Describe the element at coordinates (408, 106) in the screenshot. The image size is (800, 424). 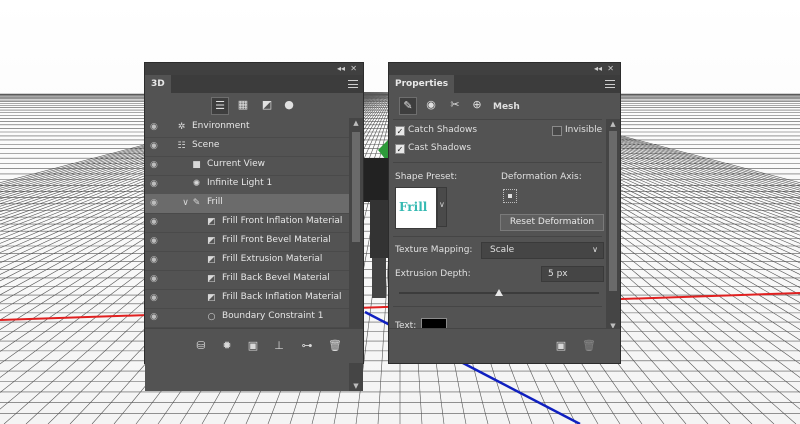
I see `mesh-tab-icon: ✎` at that location.